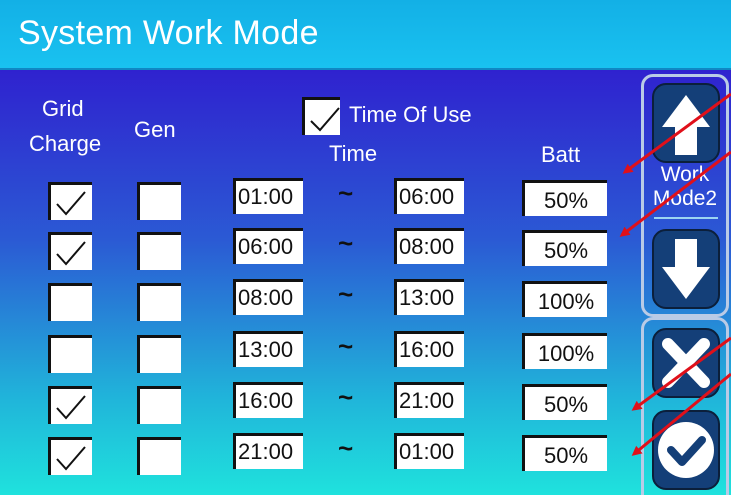 This screenshot has width=731, height=495. What do you see at coordinates (268, 451) in the screenshot?
I see `start-time-field: 21:00` at bounding box center [268, 451].